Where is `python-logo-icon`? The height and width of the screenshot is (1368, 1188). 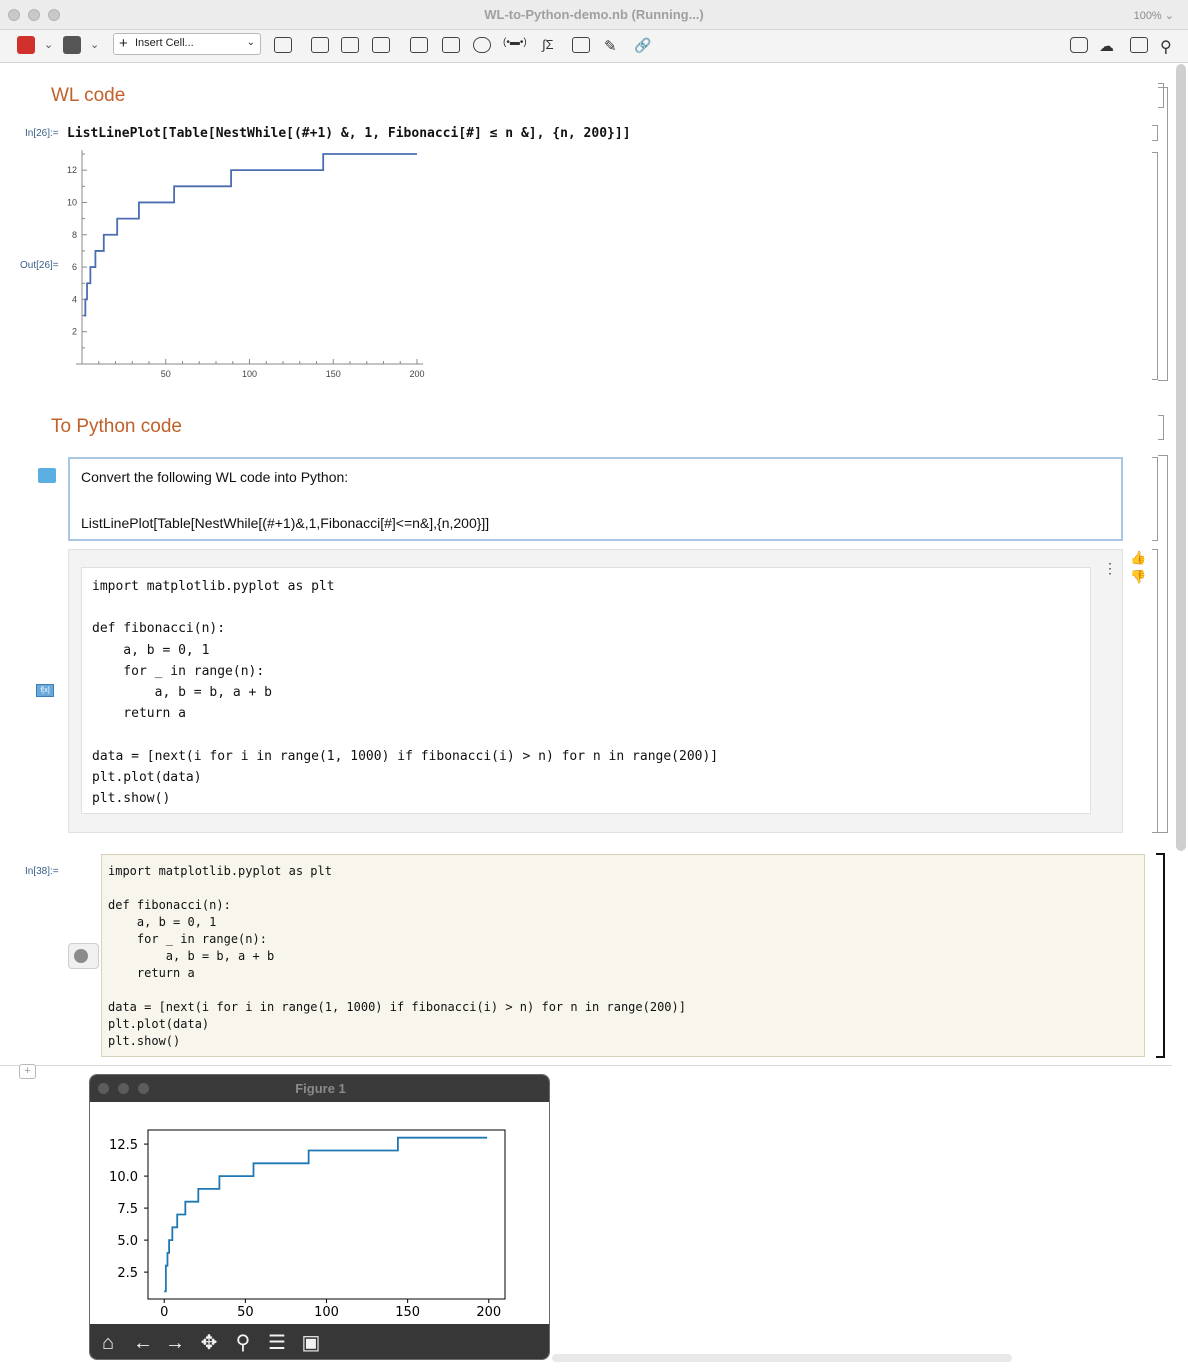
python-logo-icon is located at coordinates (81, 956).